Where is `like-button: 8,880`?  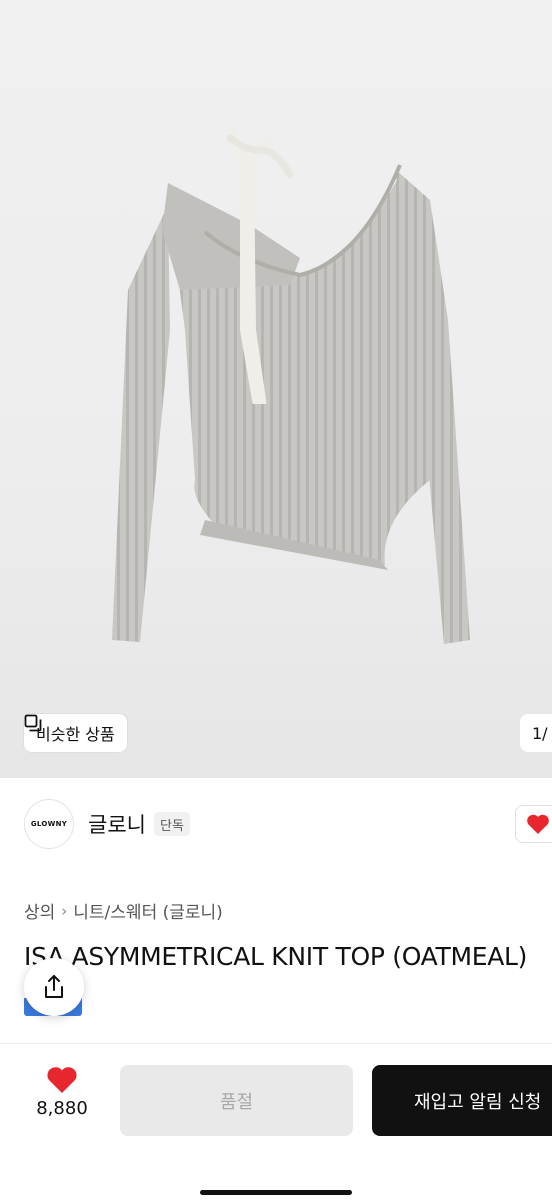 like-button: 8,880 is located at coordinates (62, 1101).